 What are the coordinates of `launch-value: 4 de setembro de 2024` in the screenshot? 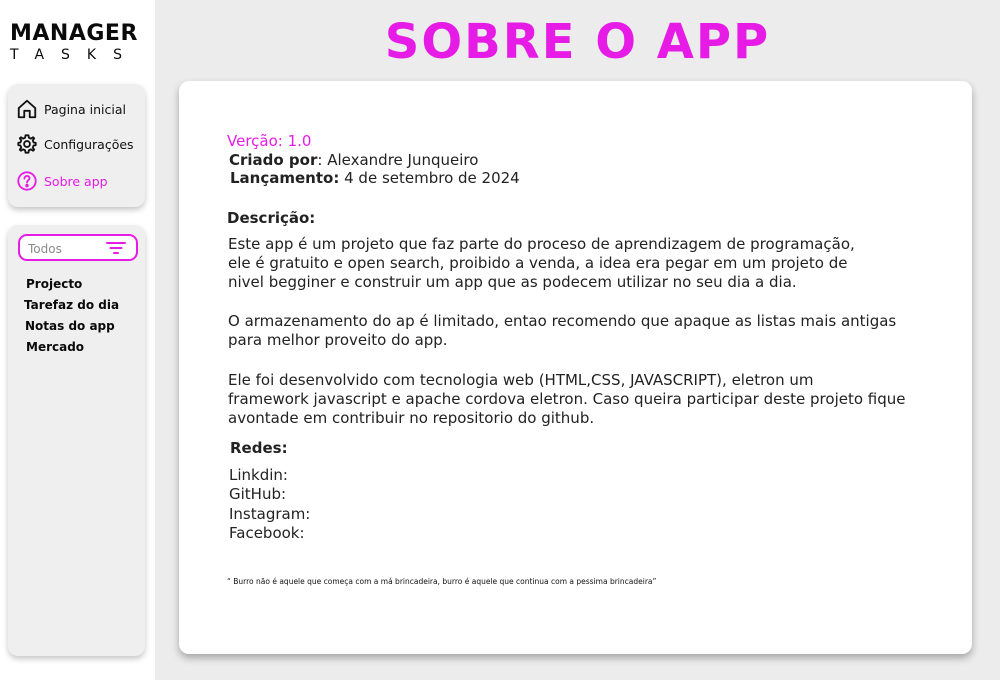 It's located at (429, 178).